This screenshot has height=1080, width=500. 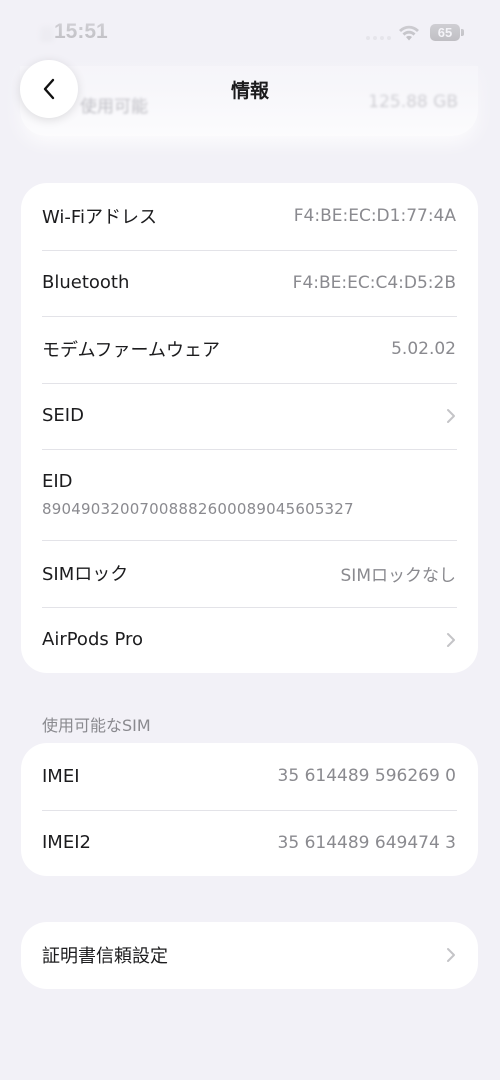 I want to click on row-label: SIMロック, so click(x=85, y=575).